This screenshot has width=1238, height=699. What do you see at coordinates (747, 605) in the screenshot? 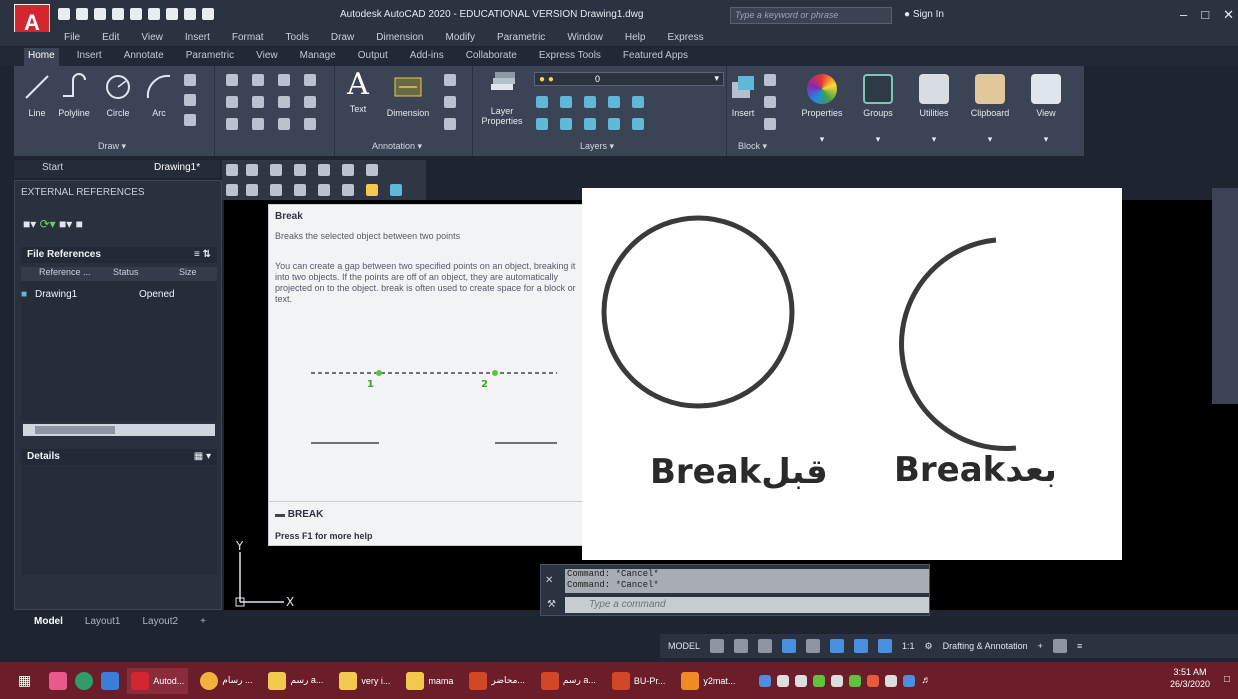
I see `command-input: Type a command` at bounding box center [747, 605].